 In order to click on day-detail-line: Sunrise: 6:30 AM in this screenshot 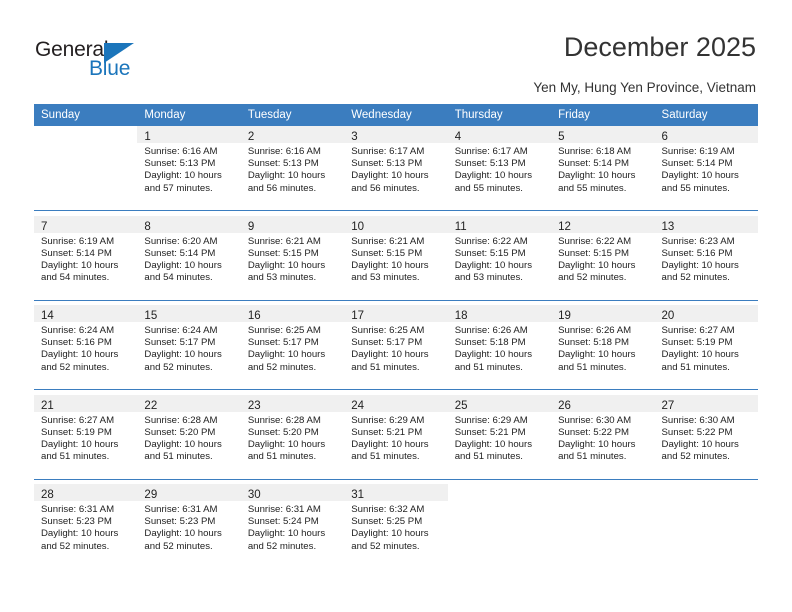, I will do `click(595, 420)`.